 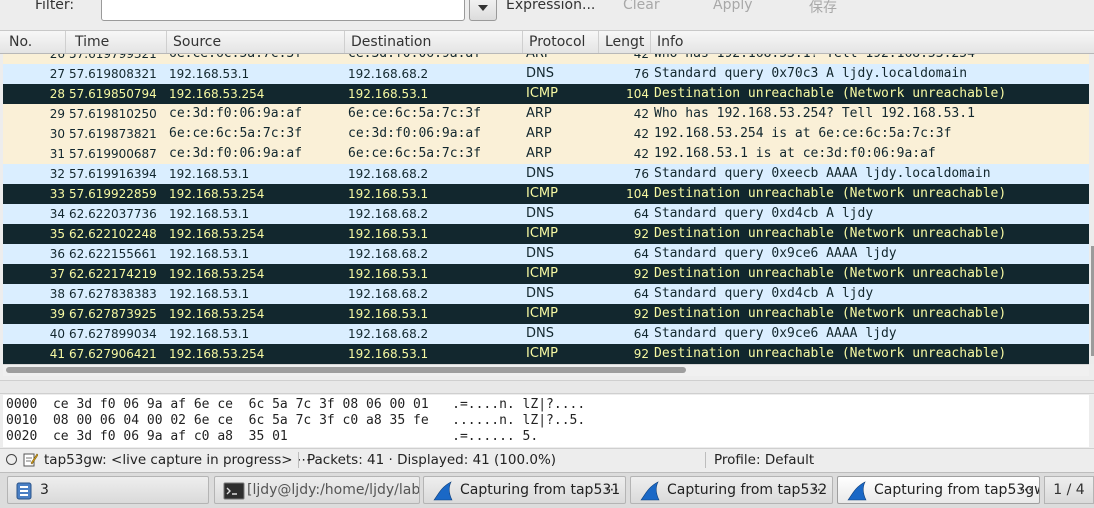 What do you see at coordinates (434, 42) in the screenshot?
I see `column-header-destination: Destination` at bounding box center [434, 42].